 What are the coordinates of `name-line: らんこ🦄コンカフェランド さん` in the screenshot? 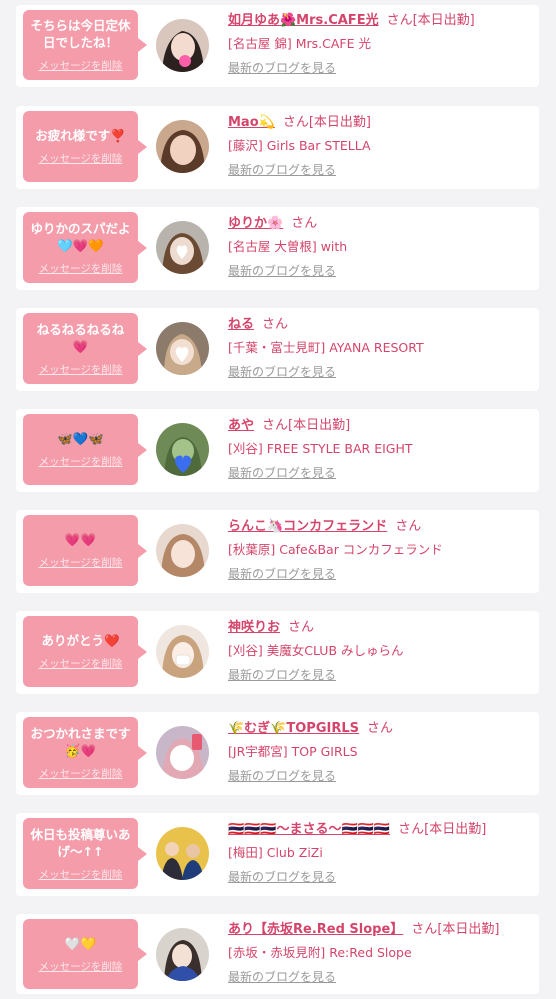 It's located at (379, 527).